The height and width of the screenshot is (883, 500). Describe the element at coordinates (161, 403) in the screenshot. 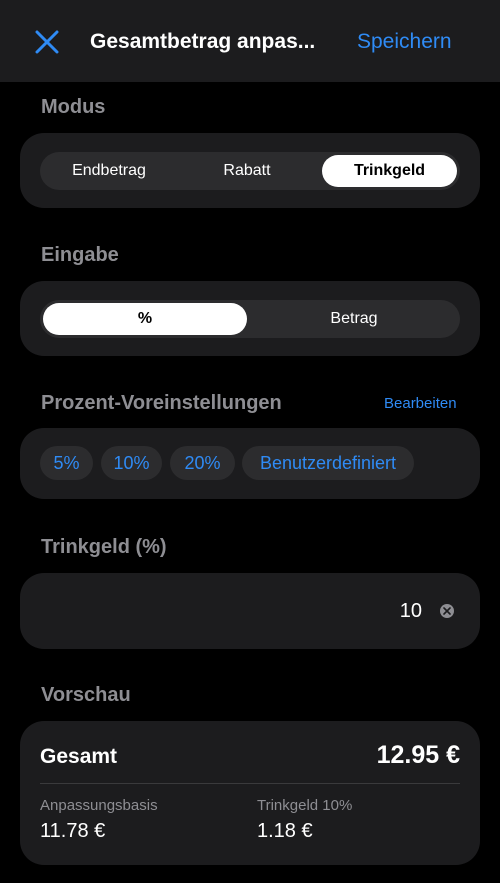

I see `presets-section-label: Prozent-Voreinstellungen` at that location.